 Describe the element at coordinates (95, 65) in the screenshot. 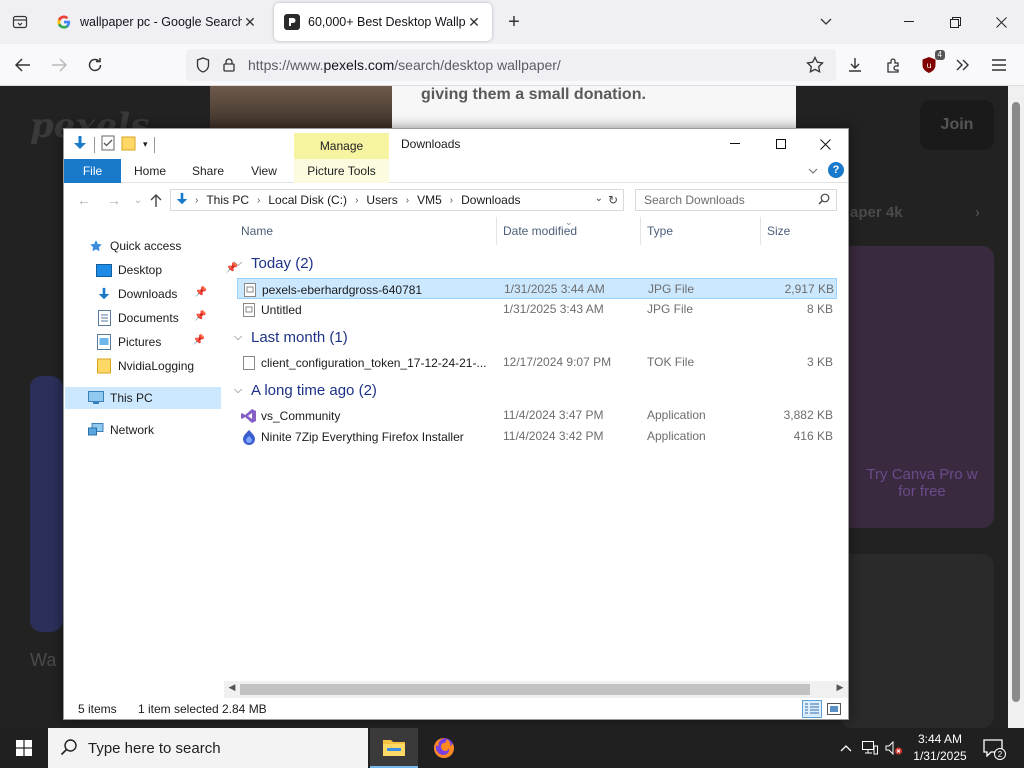

I see `reload-icon` at that location.